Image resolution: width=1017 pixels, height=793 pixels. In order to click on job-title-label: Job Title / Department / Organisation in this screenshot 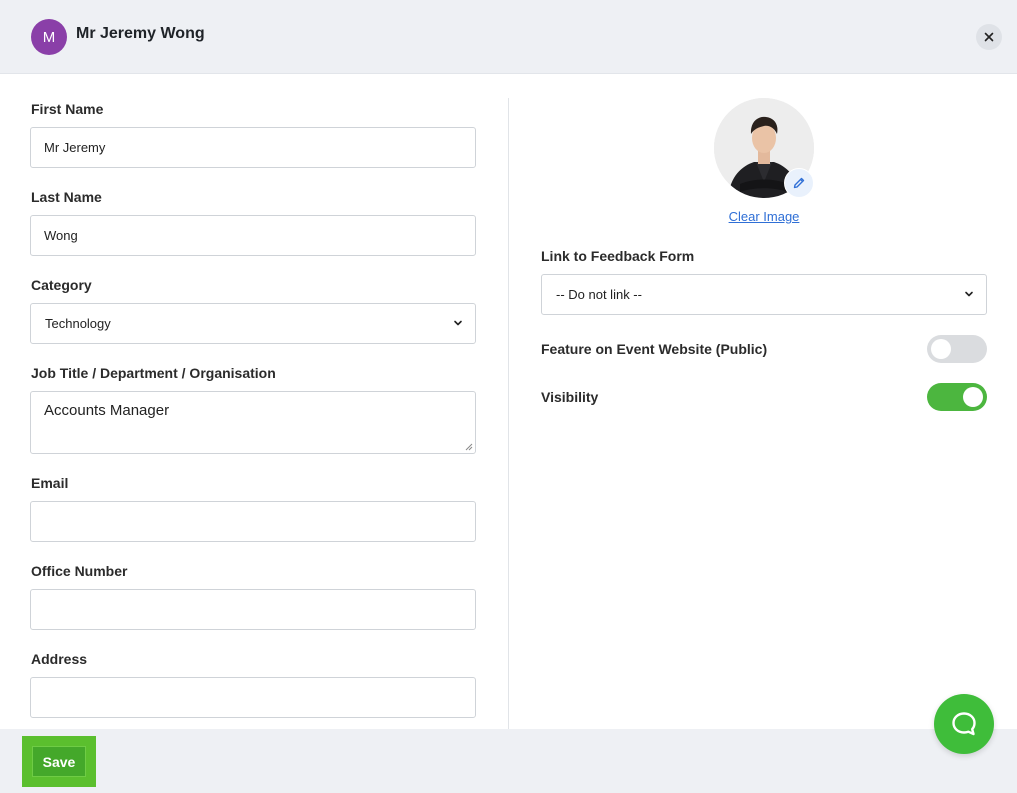, I will do `click(153, 373)`.